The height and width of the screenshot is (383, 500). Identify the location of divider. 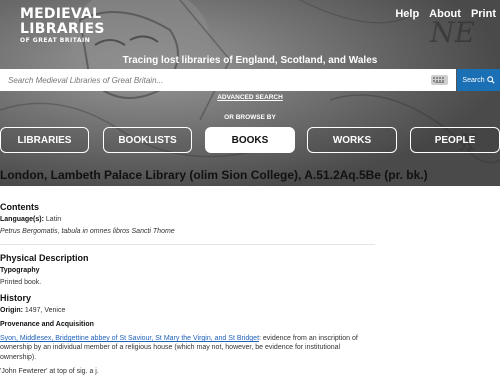
(187, 244).